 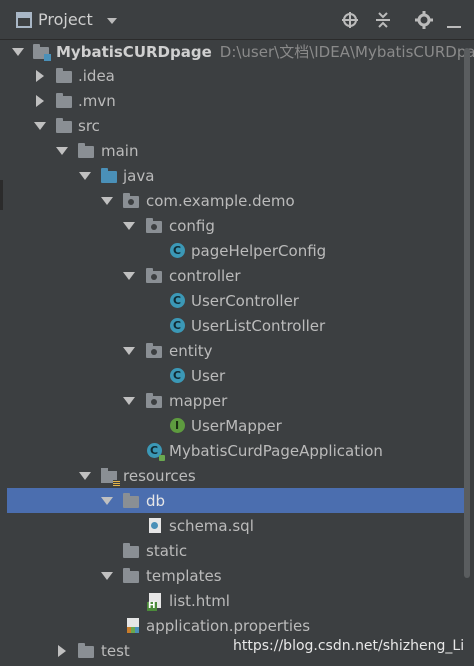 I want to click on tree-item-label: java, so click(x=139, y=175).